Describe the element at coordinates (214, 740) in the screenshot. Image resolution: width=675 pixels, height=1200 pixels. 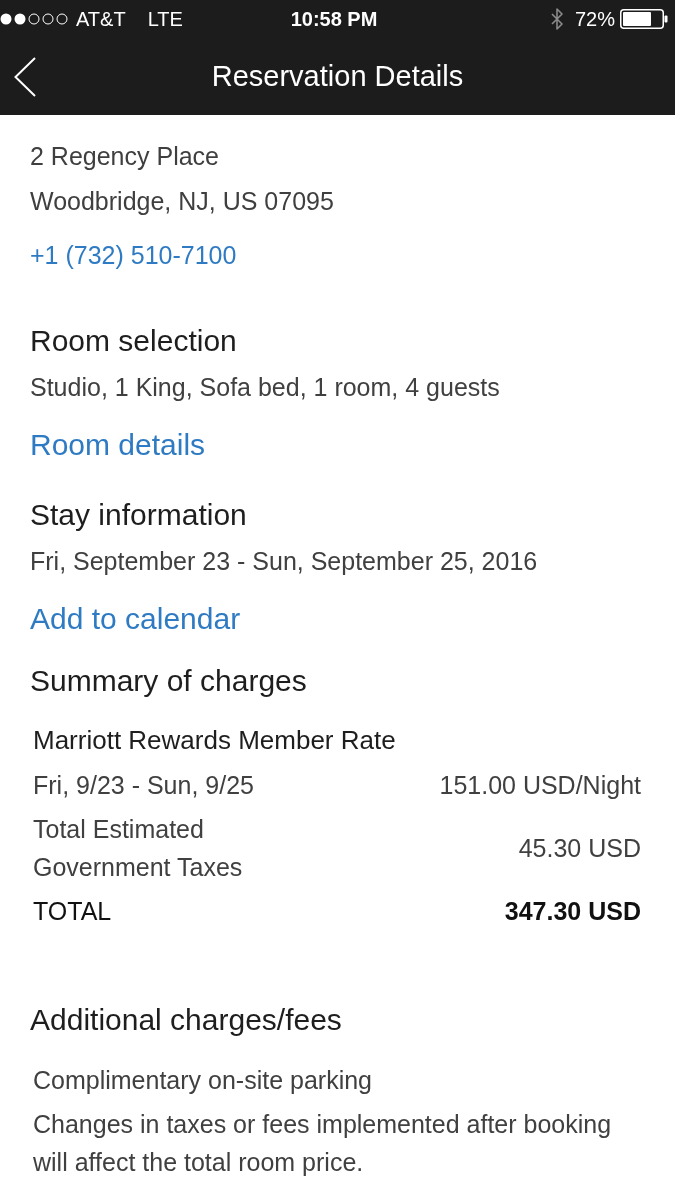
I see `rate-name: Marriott Rewards Member Rate` at that location.